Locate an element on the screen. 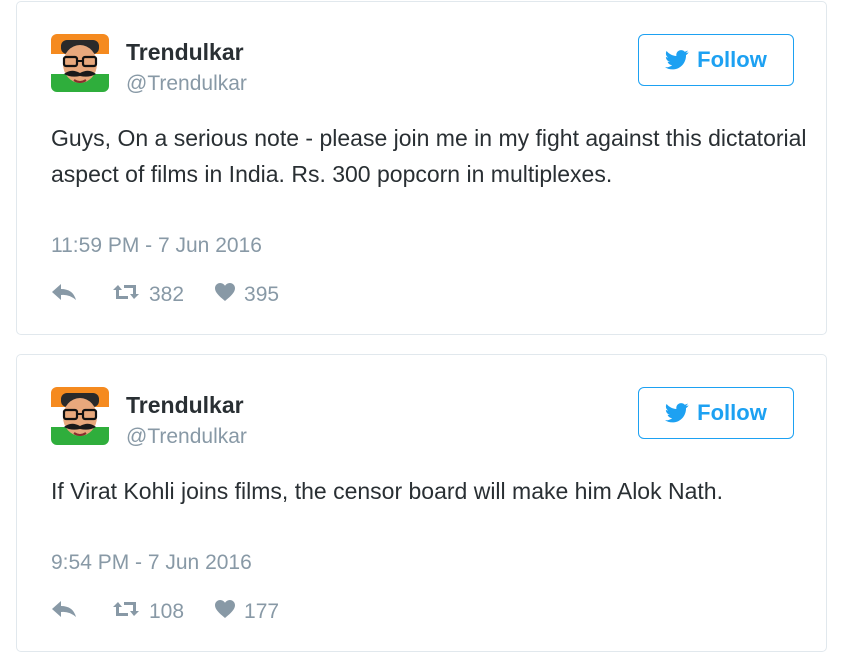 This screenshot has height=664, width=850. like-button: 395 is located at coordinates (246, 295).